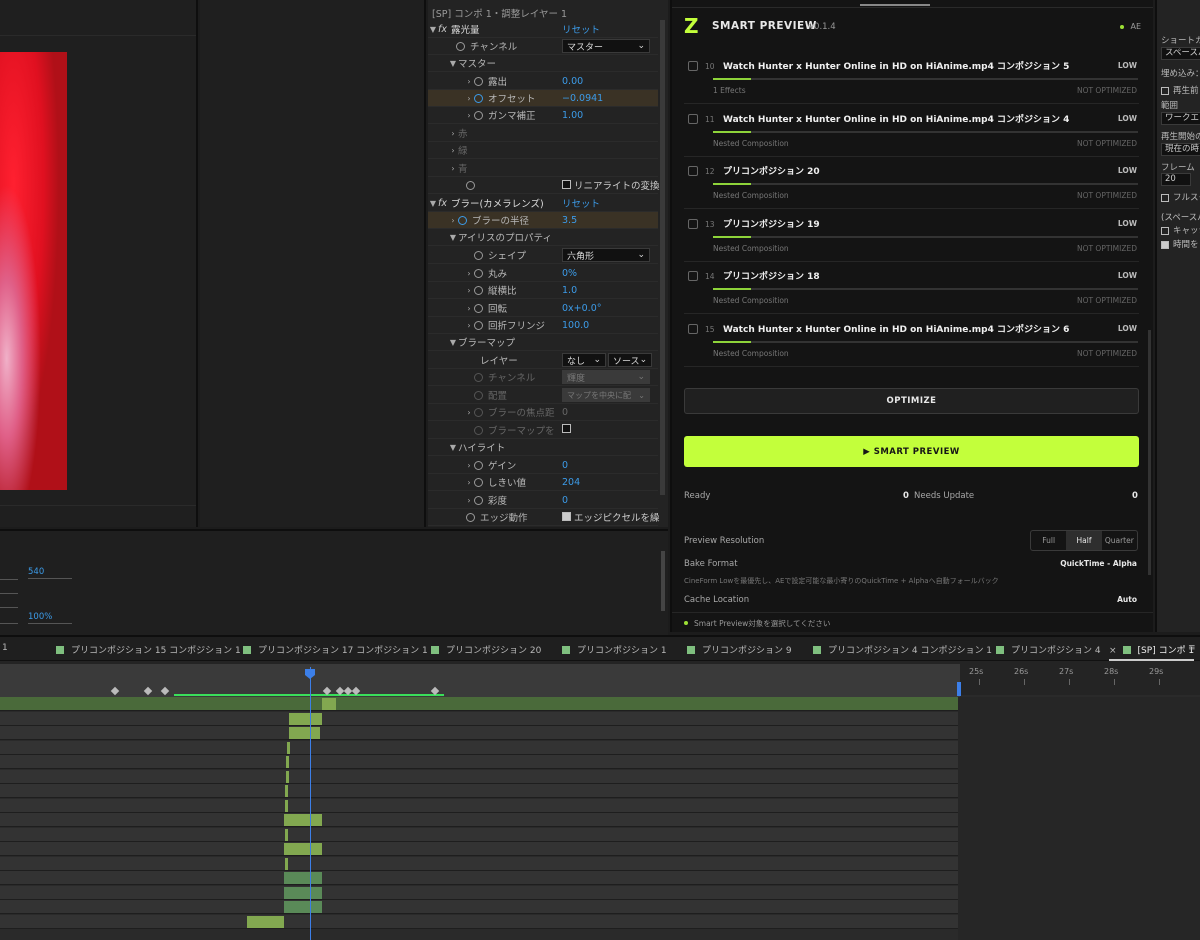  Describe the element at coordinates (148, 649) in the screenshot. I see `tab-comp: プリコンポジション 15 コンポジション 1` at that location.